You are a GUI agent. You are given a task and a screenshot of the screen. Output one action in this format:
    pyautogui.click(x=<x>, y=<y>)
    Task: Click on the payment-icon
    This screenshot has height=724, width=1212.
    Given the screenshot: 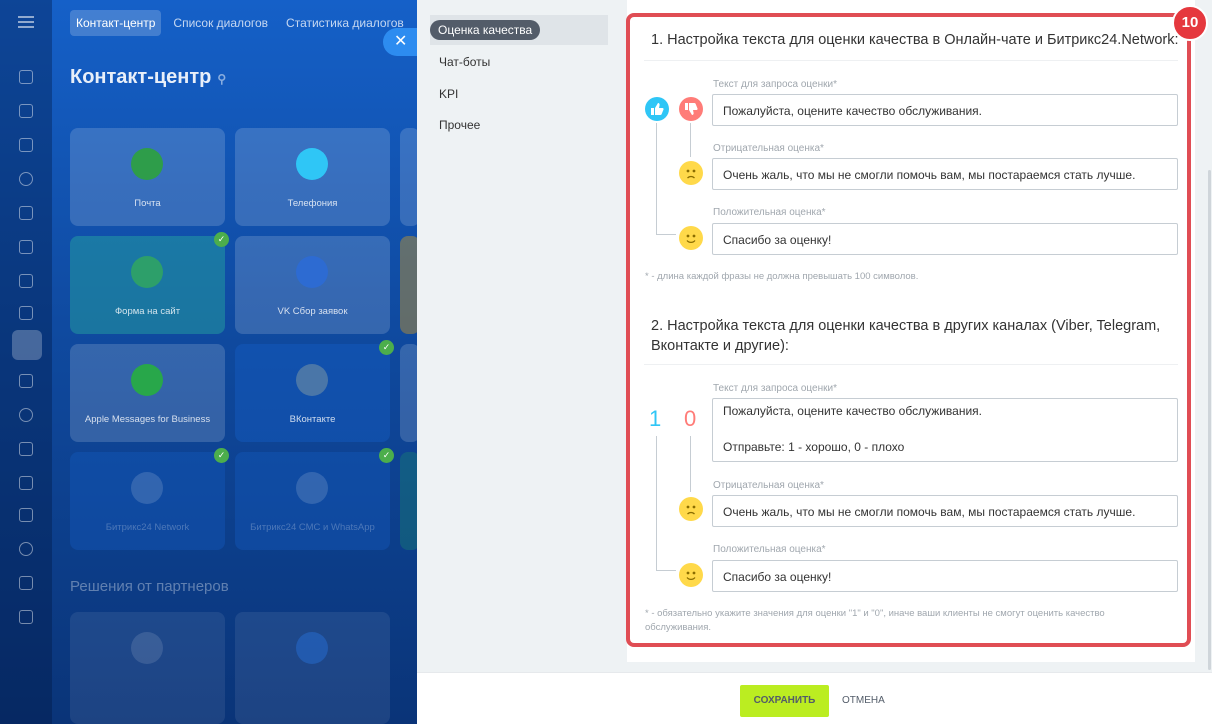 What is the action you would take?
    pyautogui.click(x=26, y=617)
    